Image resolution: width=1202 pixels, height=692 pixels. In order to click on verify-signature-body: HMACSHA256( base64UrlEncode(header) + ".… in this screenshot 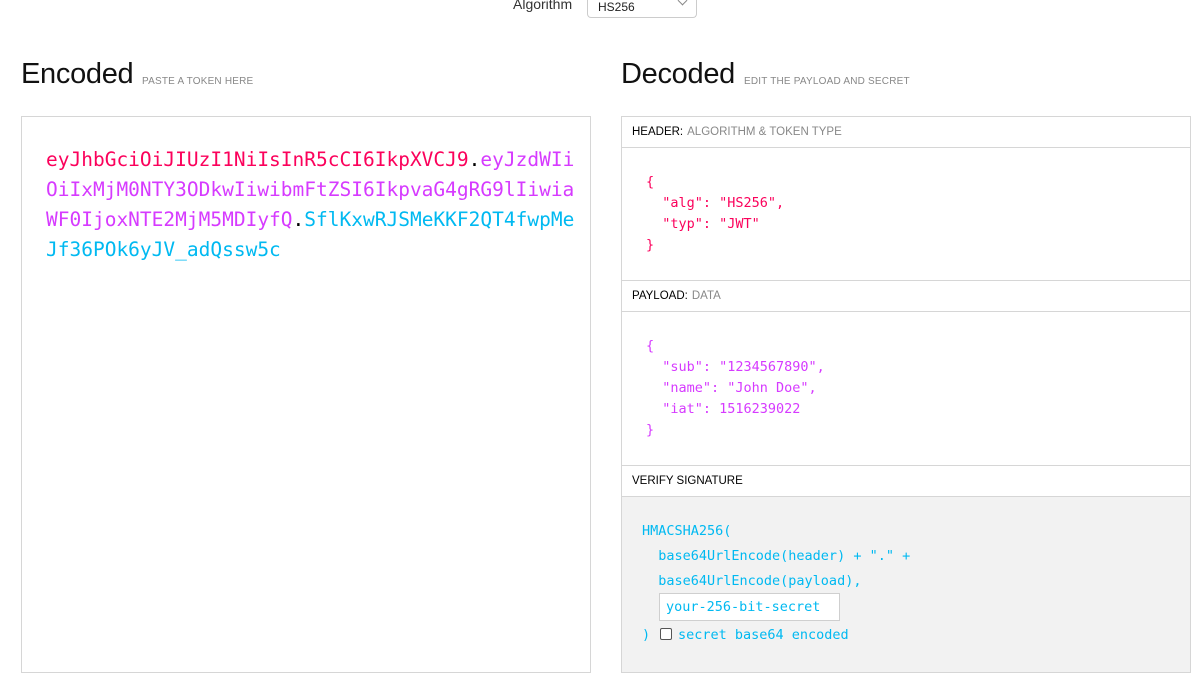, I will do `click(906, 584)`.